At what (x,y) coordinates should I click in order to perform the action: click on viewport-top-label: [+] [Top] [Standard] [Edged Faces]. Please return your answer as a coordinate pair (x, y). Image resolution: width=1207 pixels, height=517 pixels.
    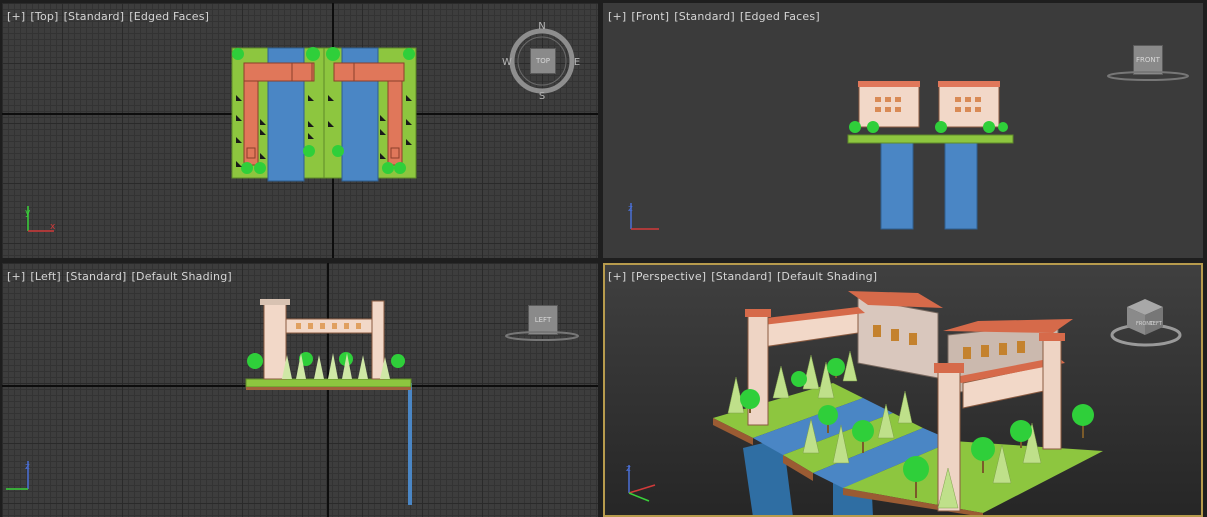
    Looking at the image, I should click on (110, 16).